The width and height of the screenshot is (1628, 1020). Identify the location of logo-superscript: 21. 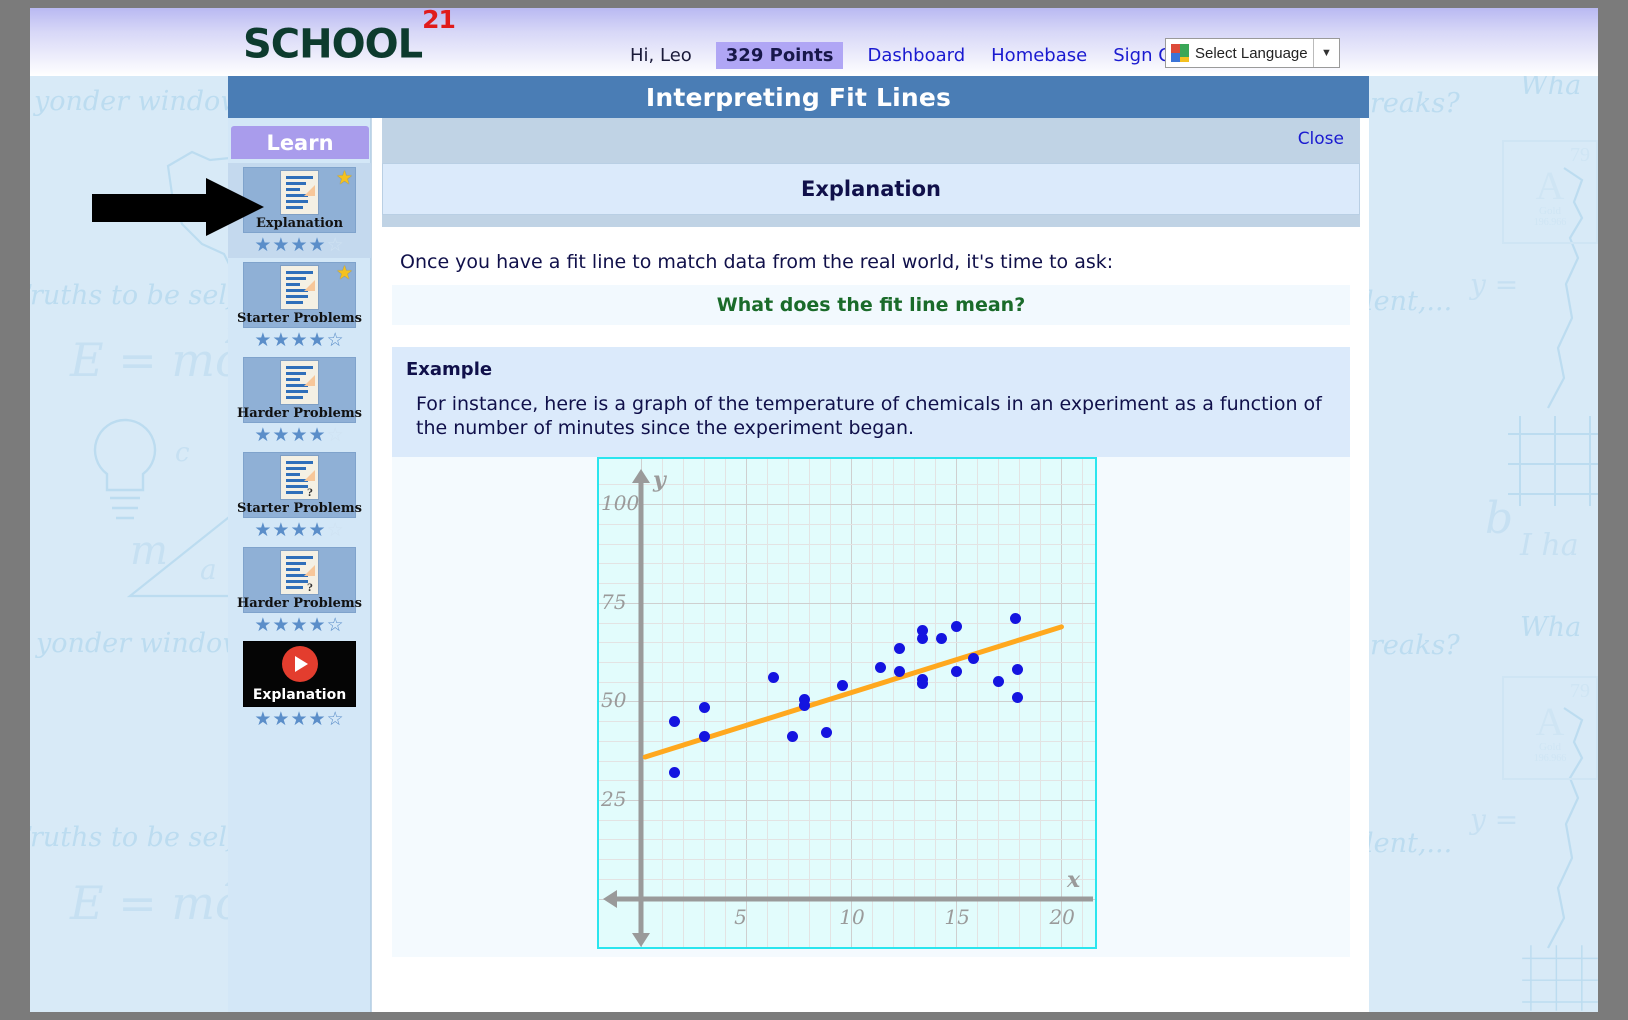
(439, 21).